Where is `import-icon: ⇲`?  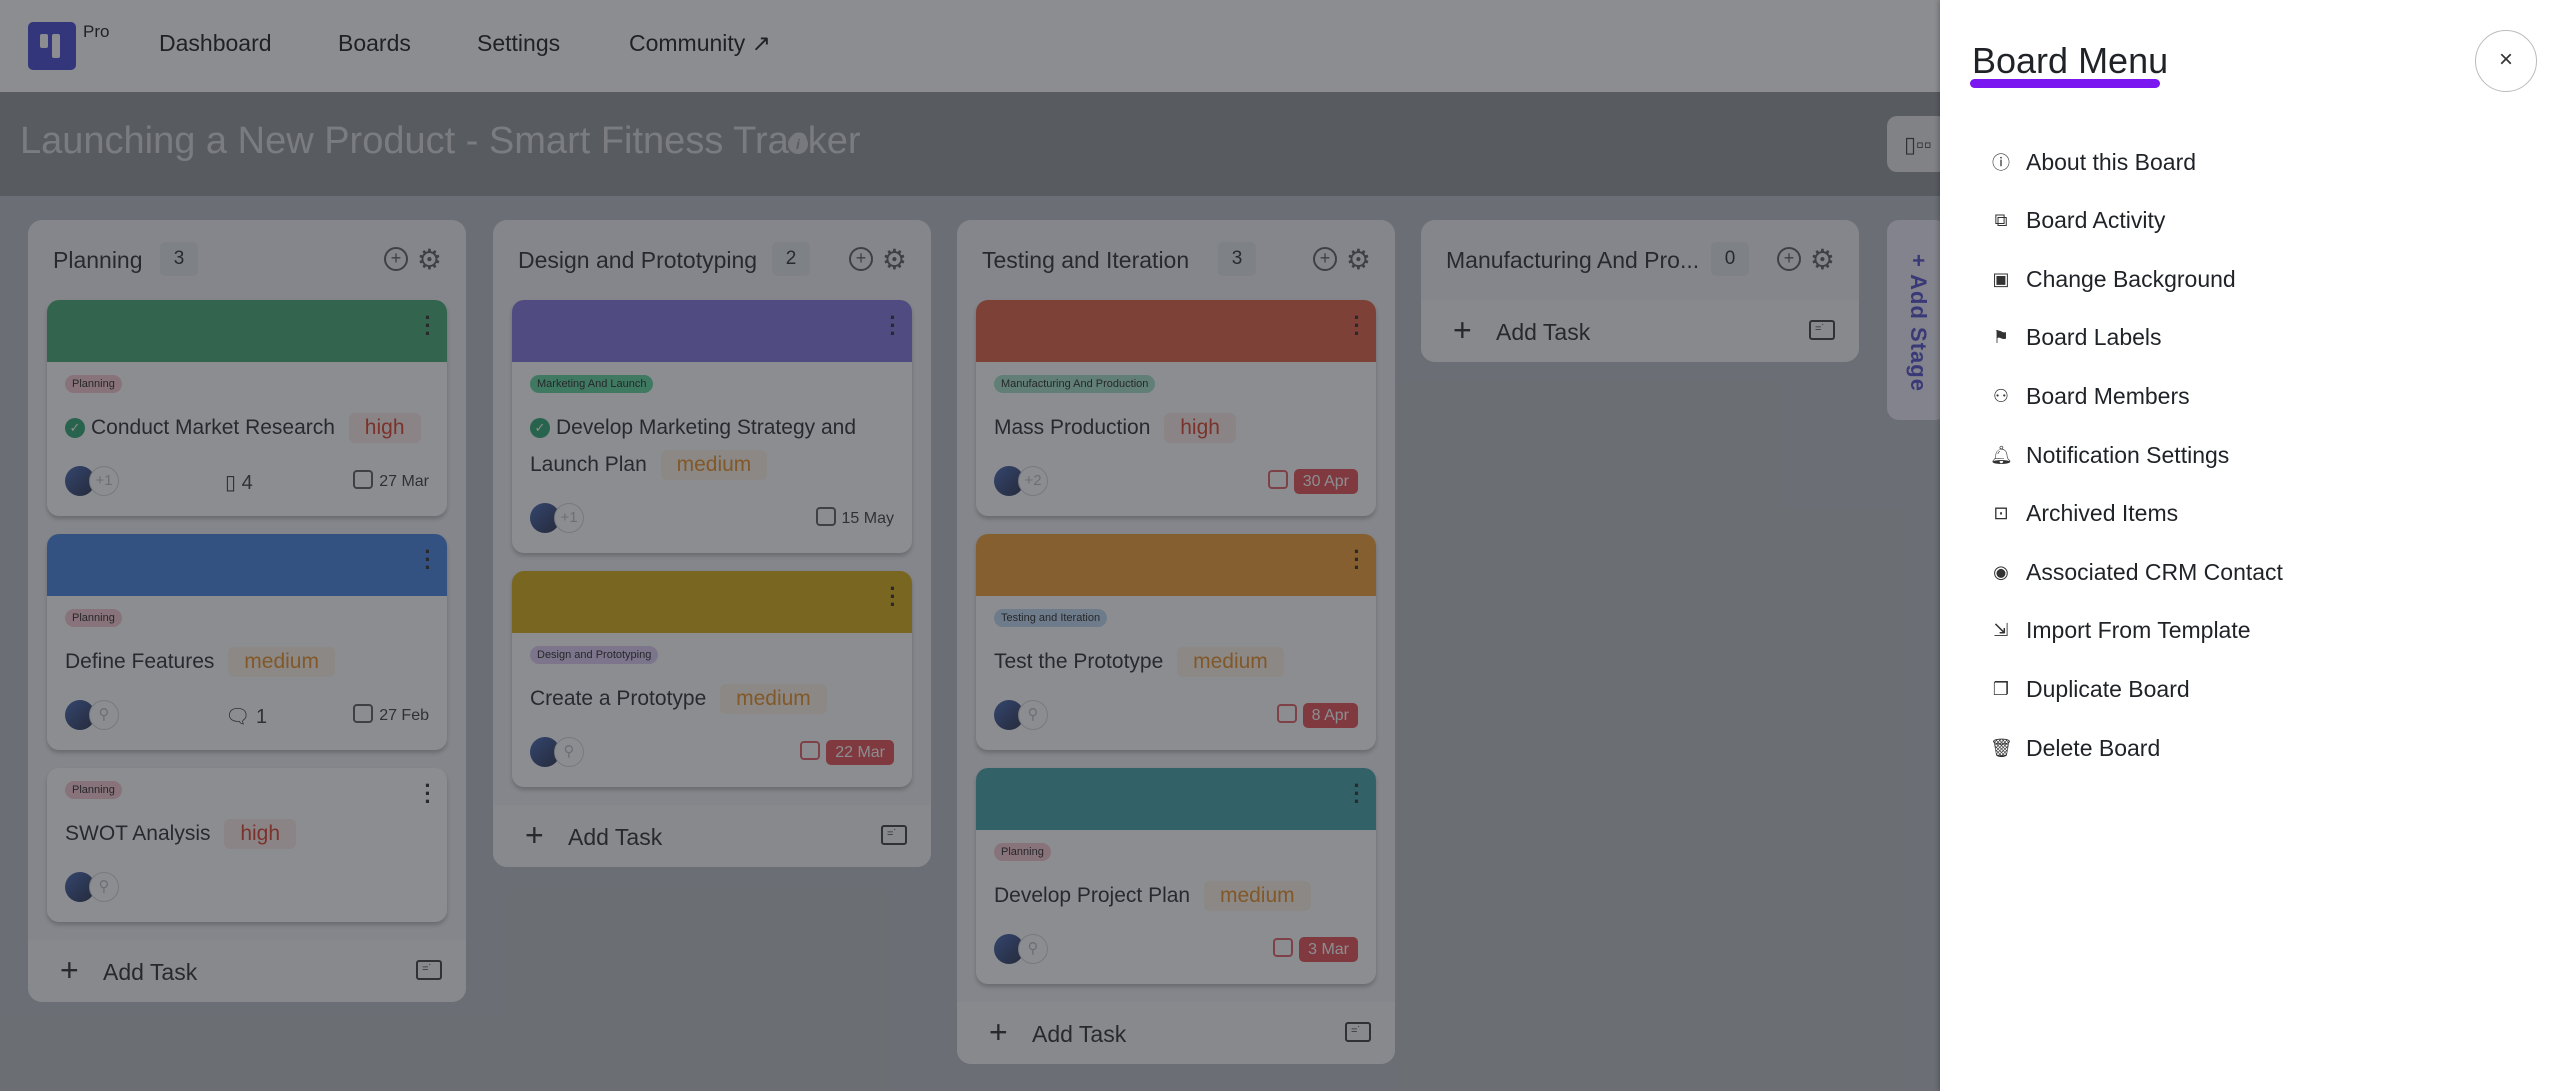
import-icon: ⇲ is located at coordinates (2001, 630).